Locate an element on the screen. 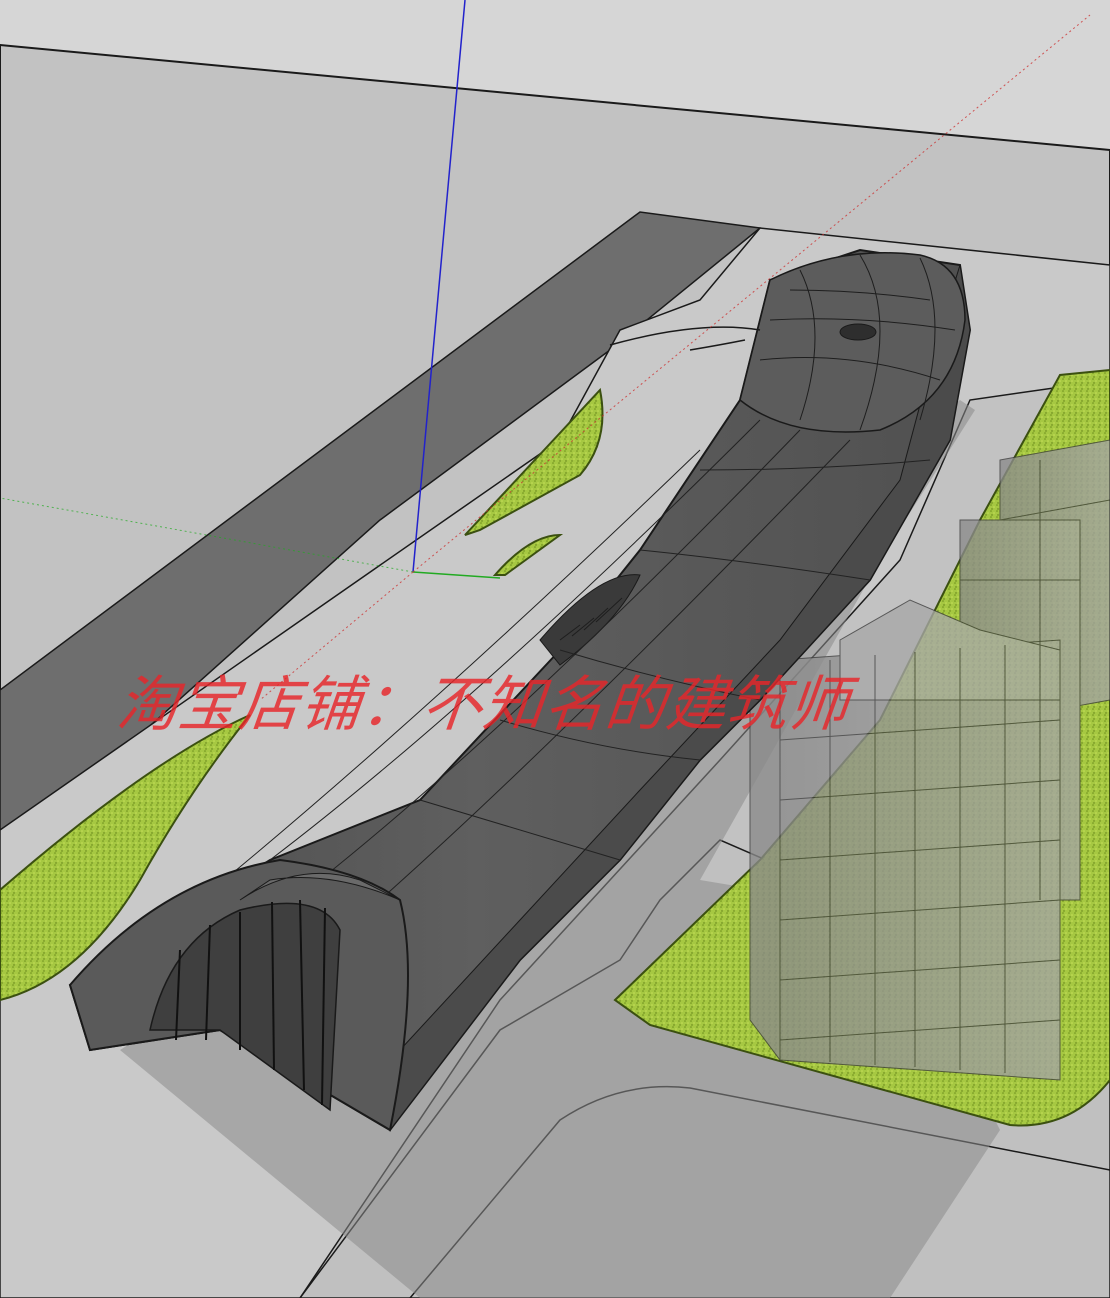  head-opening is located at coordinates (858, 332).